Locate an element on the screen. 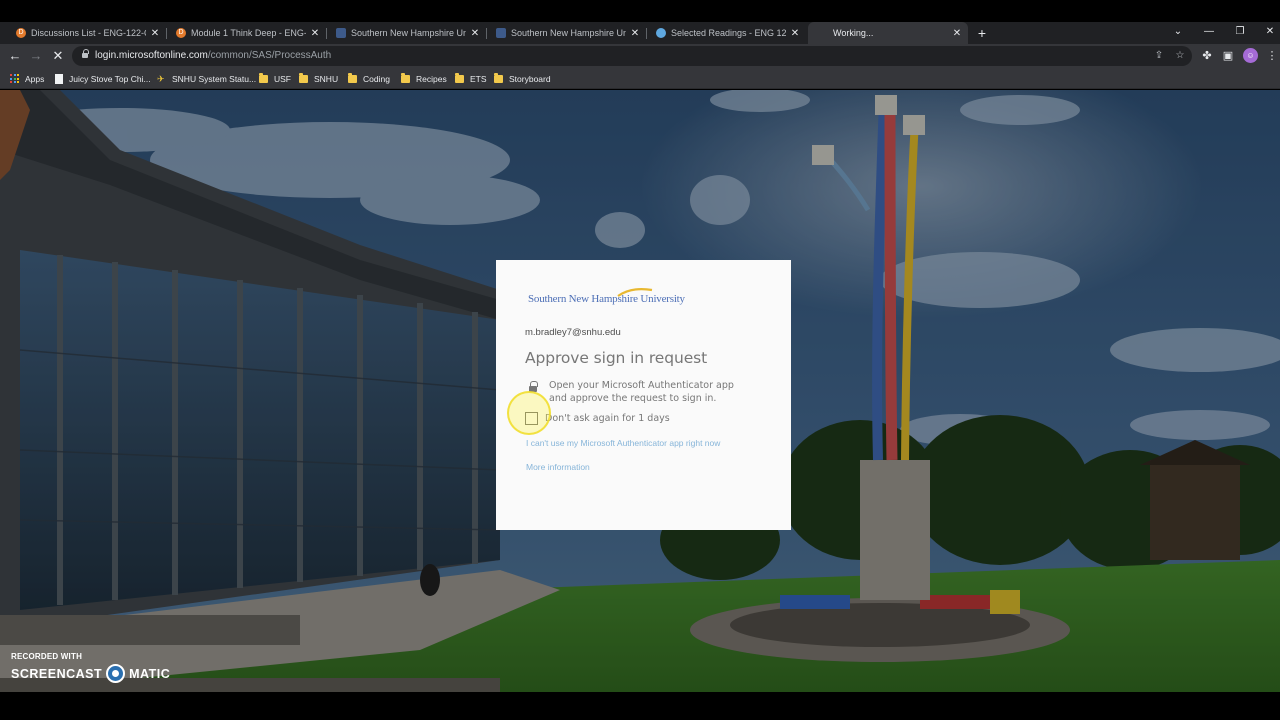 This screenshot has width=1280, height=720. url-host: login.microsoftonline.com is located at coordinates (151, 55).